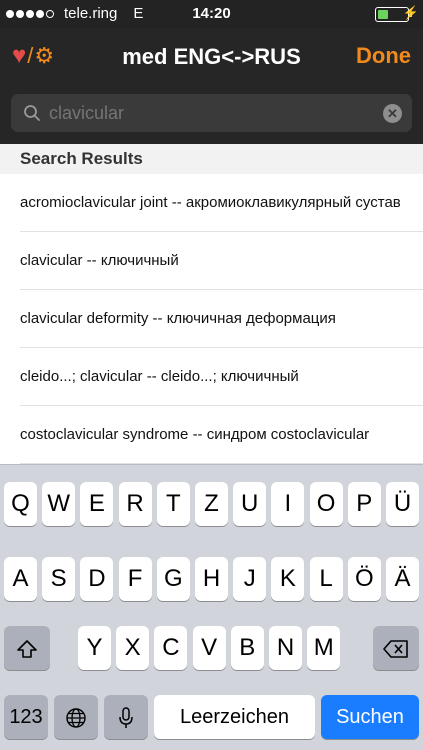 This screenshot has height=750, width=423. I want to click on result-item: clavicular -- ключичный, so click(221, 261).